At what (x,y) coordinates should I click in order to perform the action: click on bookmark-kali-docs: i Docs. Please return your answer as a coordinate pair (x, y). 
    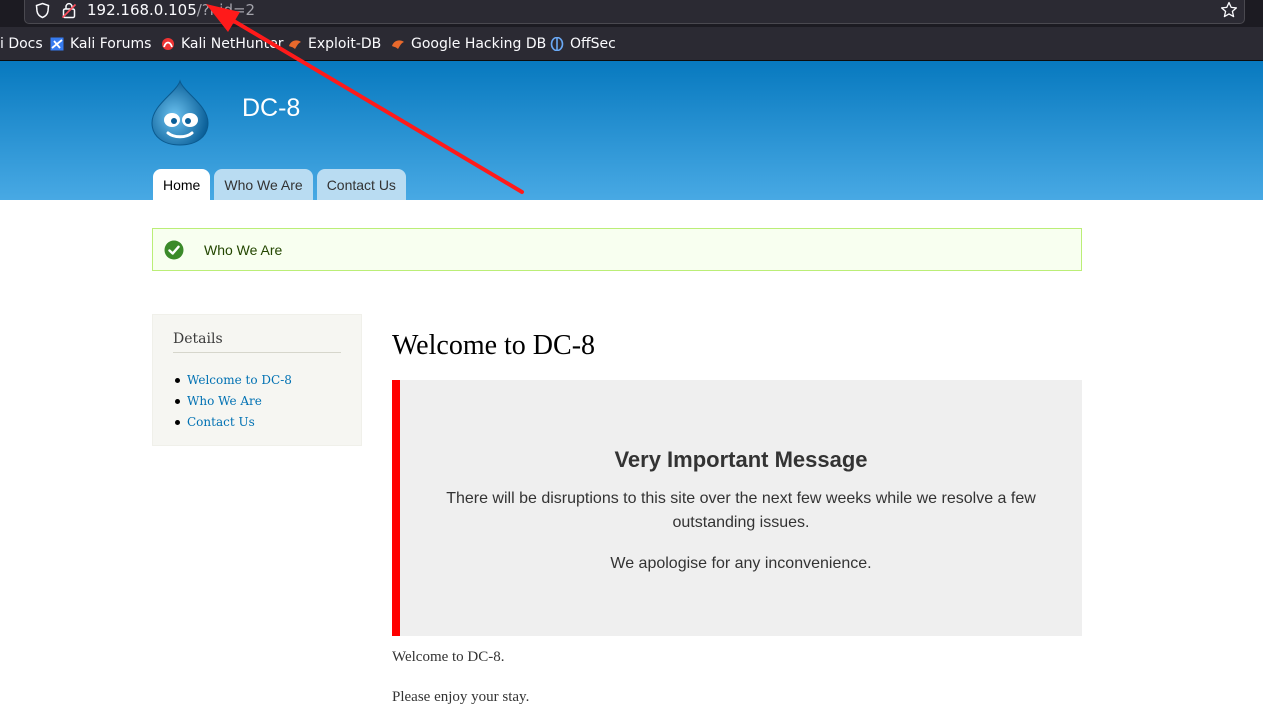
    Looking at the image, I should click on (21, 44).